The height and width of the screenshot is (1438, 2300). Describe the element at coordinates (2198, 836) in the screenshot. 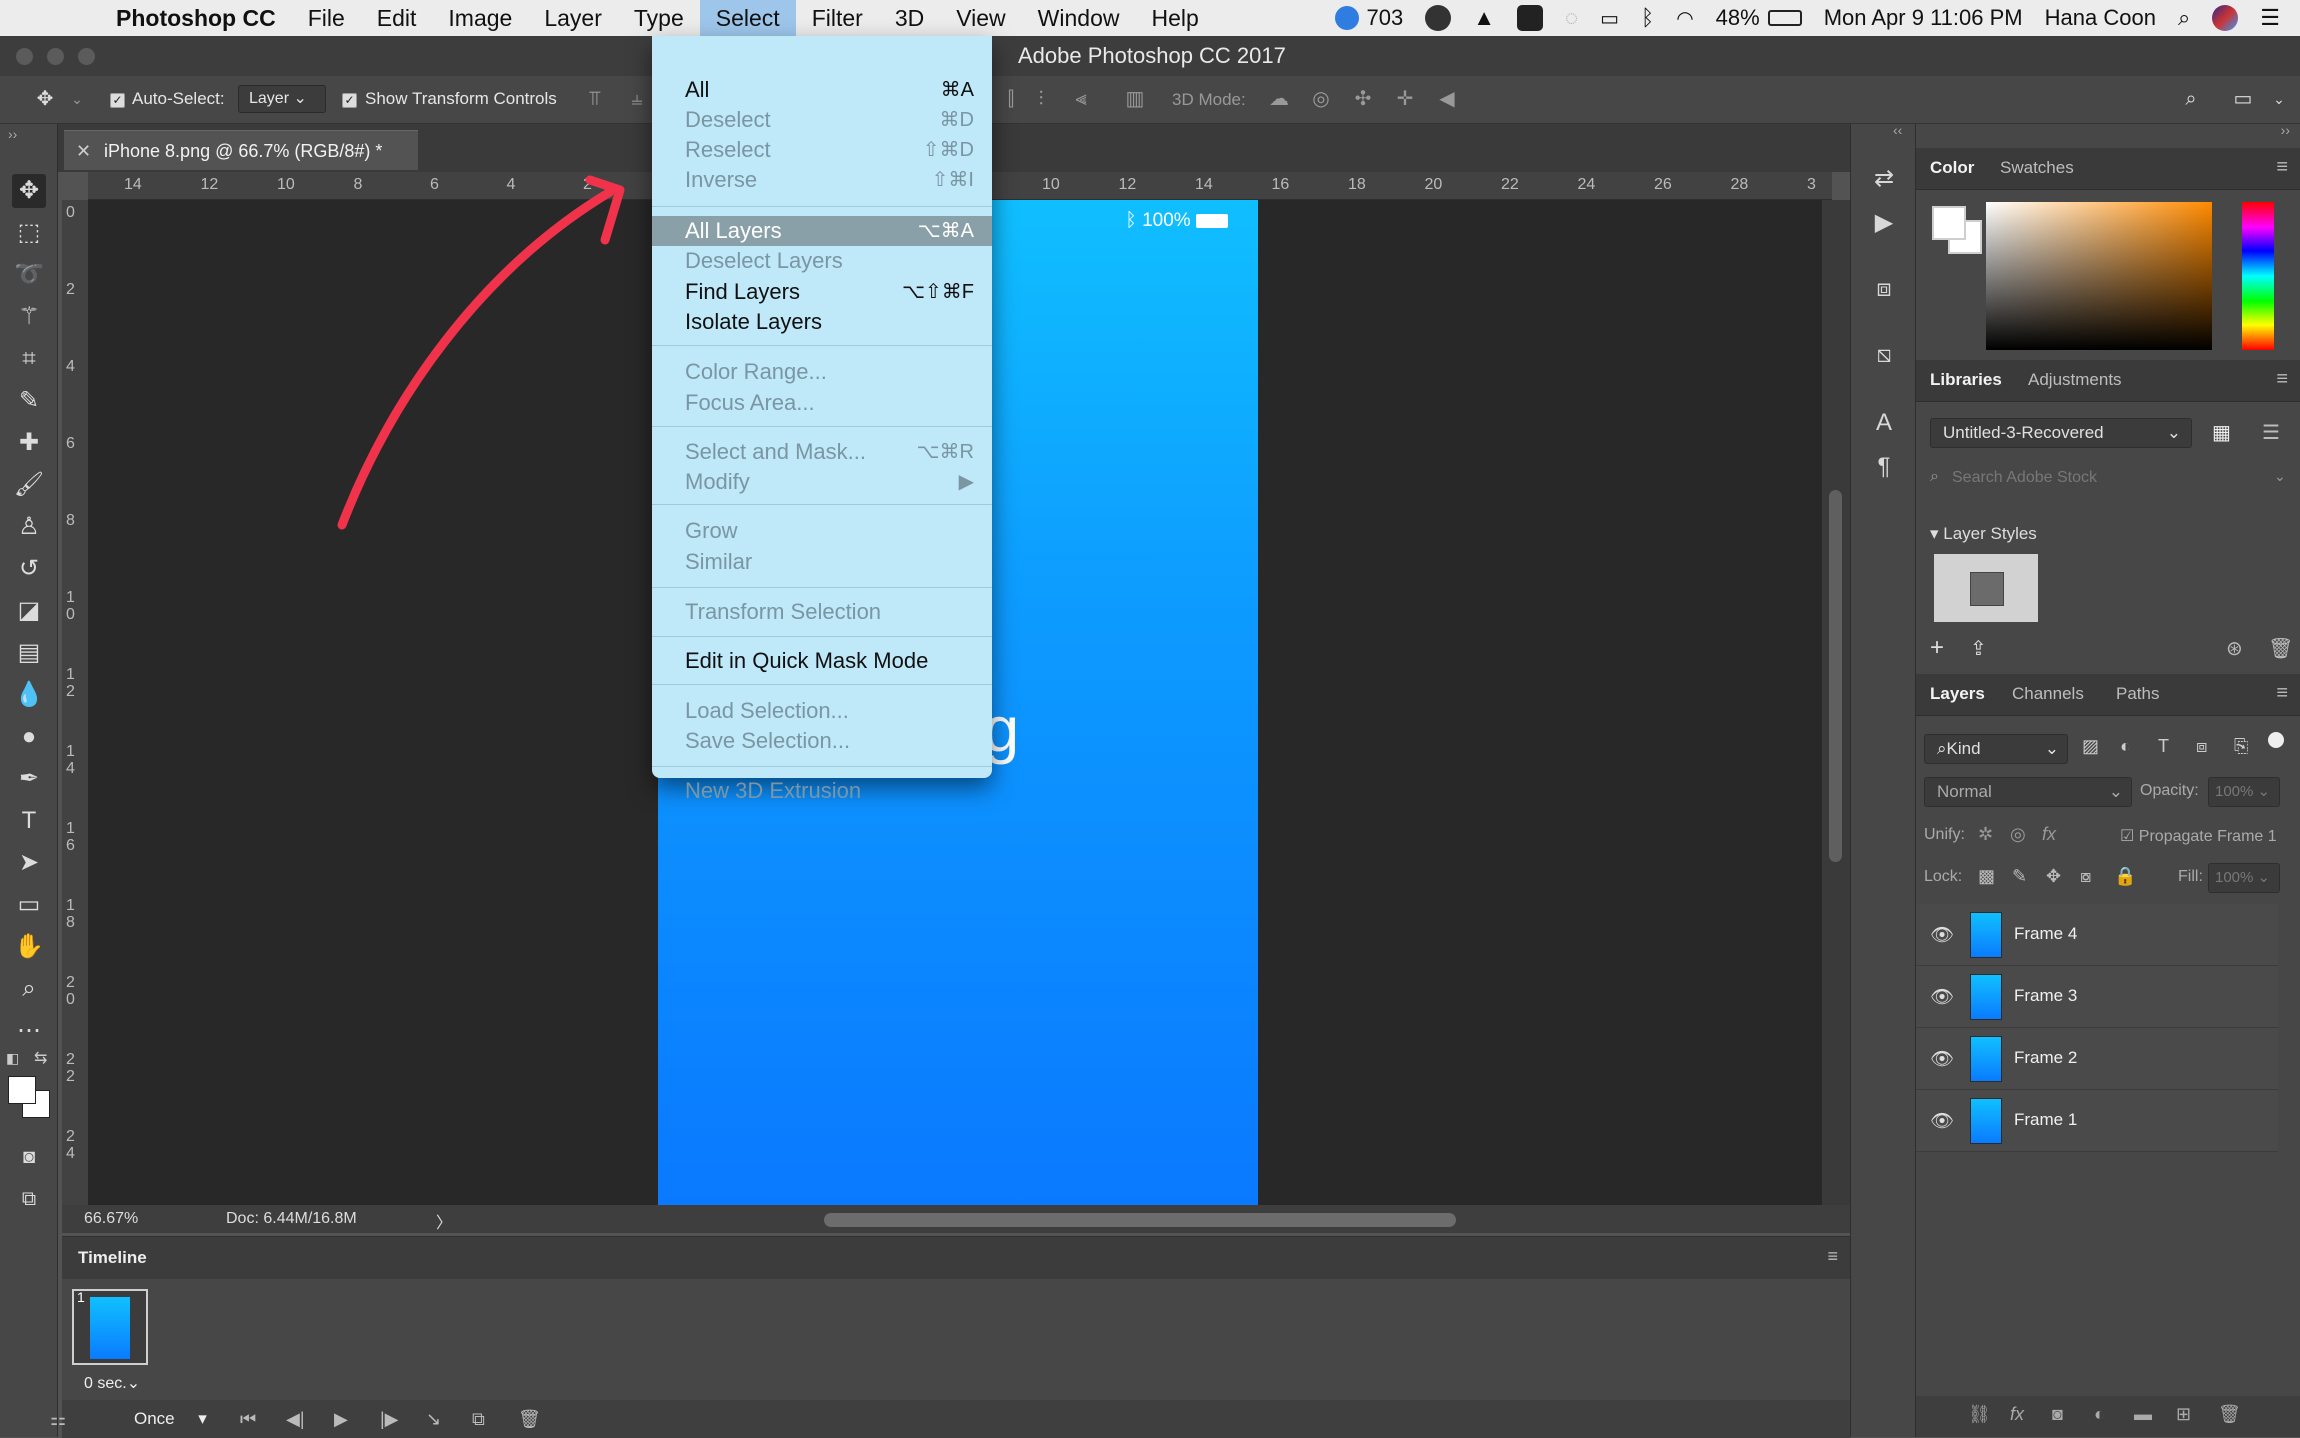

I see `propagate-frame-checkbox: ☑ Propagate Frame 1` at that location.